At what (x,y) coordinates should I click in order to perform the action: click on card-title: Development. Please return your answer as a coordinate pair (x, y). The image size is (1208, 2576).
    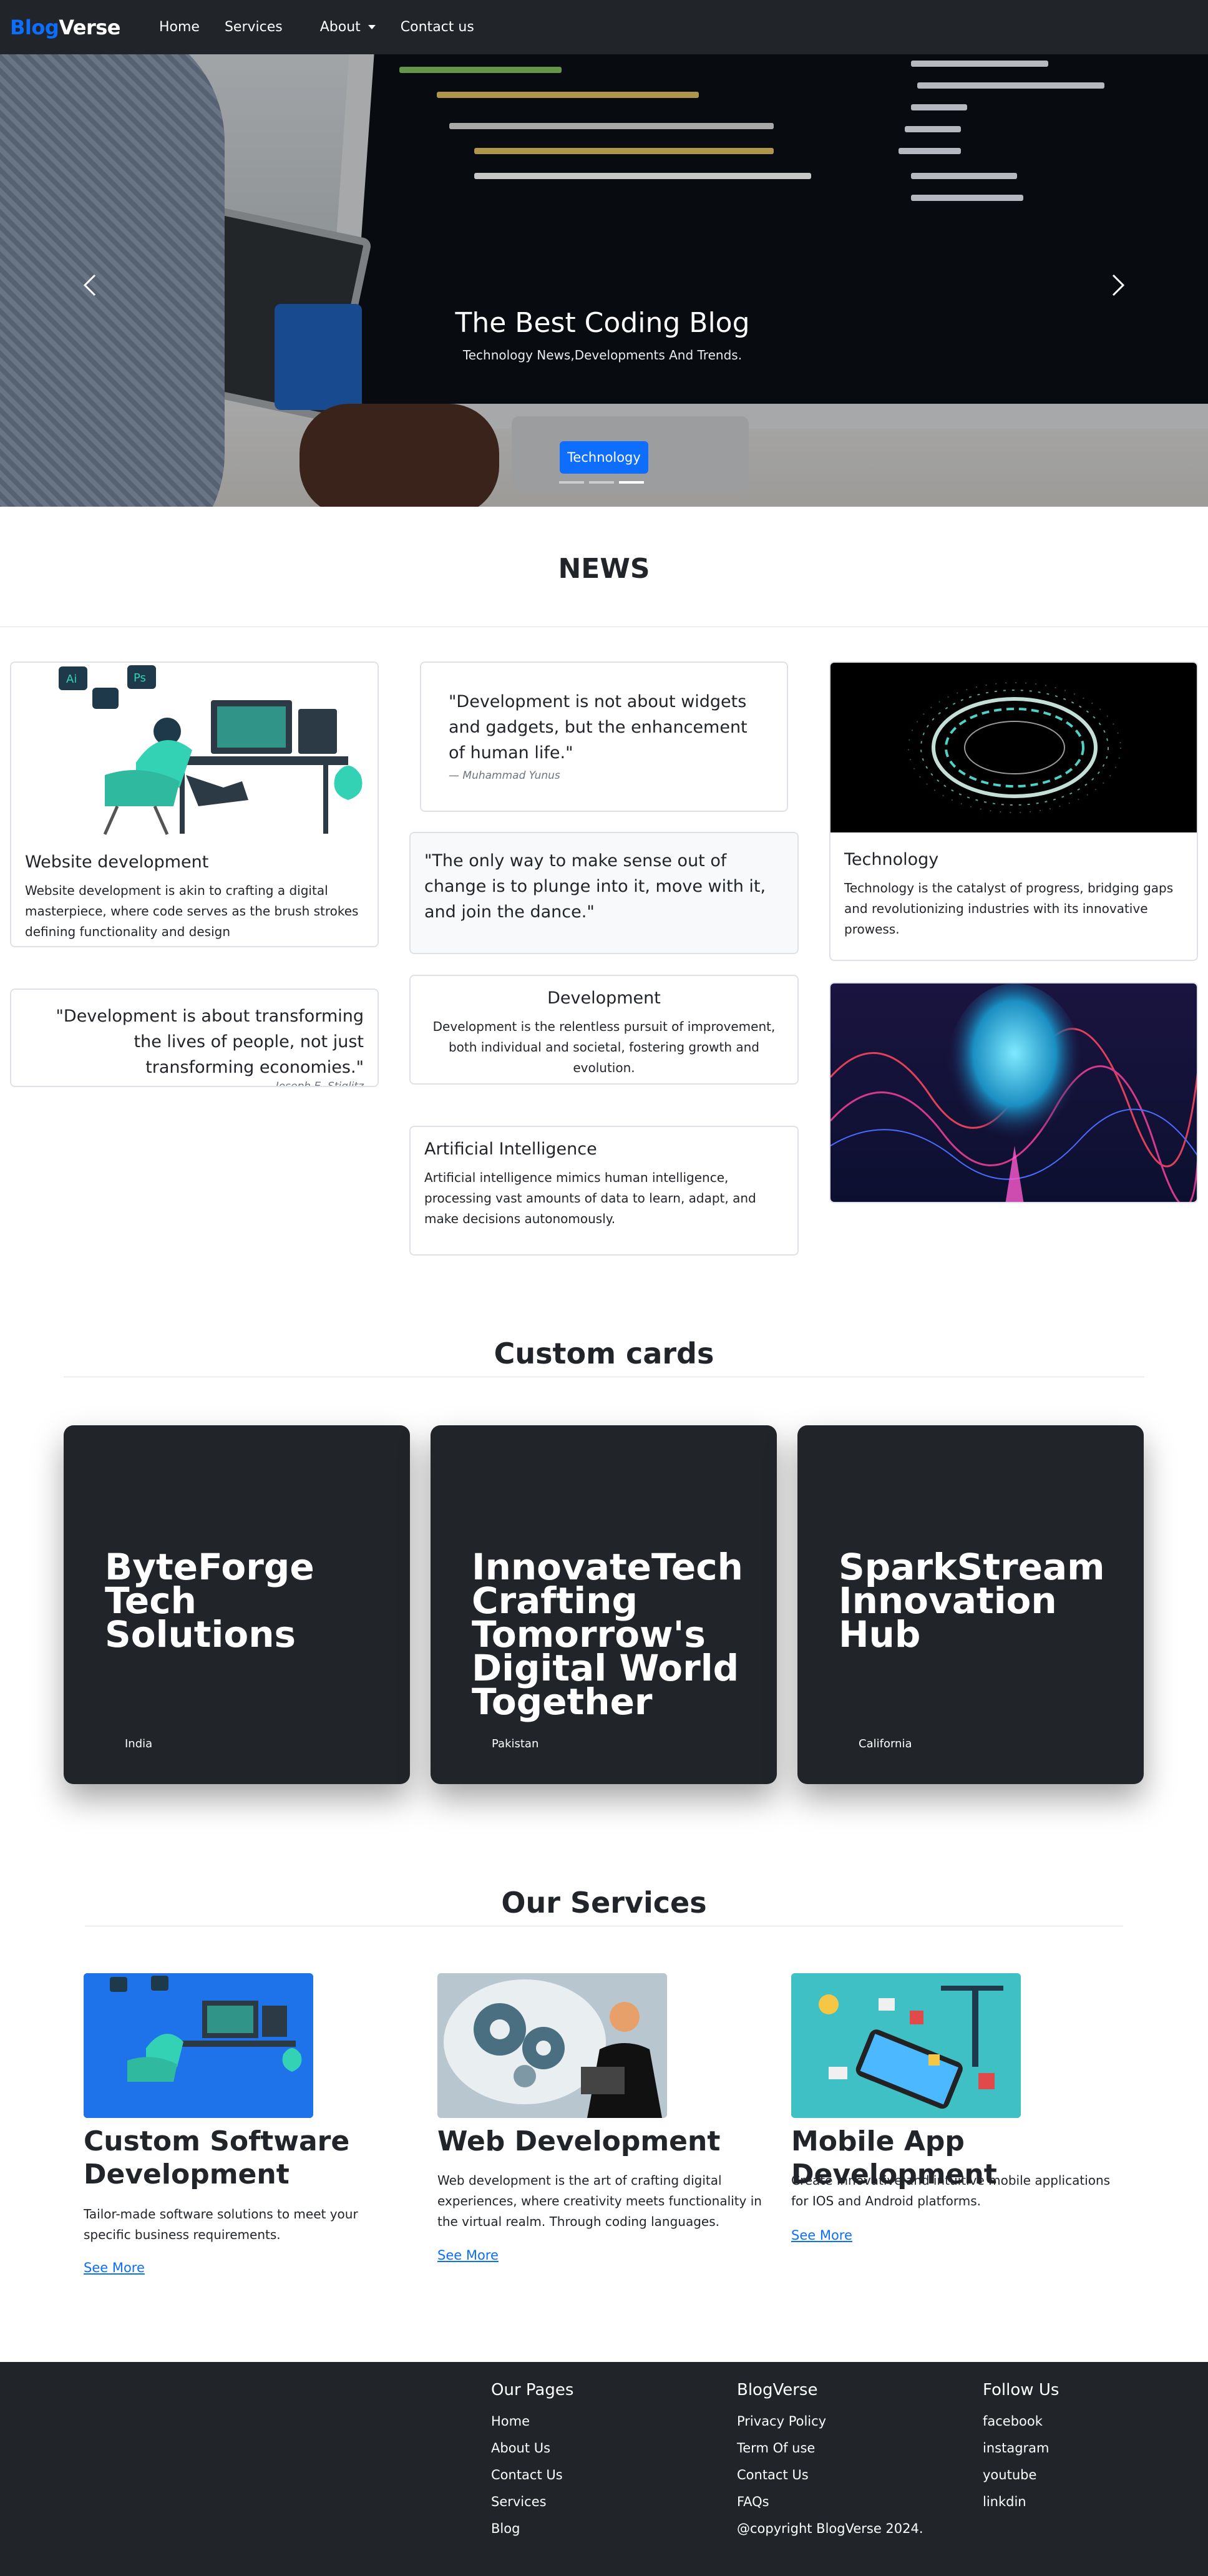
    Looking at the image, I should click on (604, 998).